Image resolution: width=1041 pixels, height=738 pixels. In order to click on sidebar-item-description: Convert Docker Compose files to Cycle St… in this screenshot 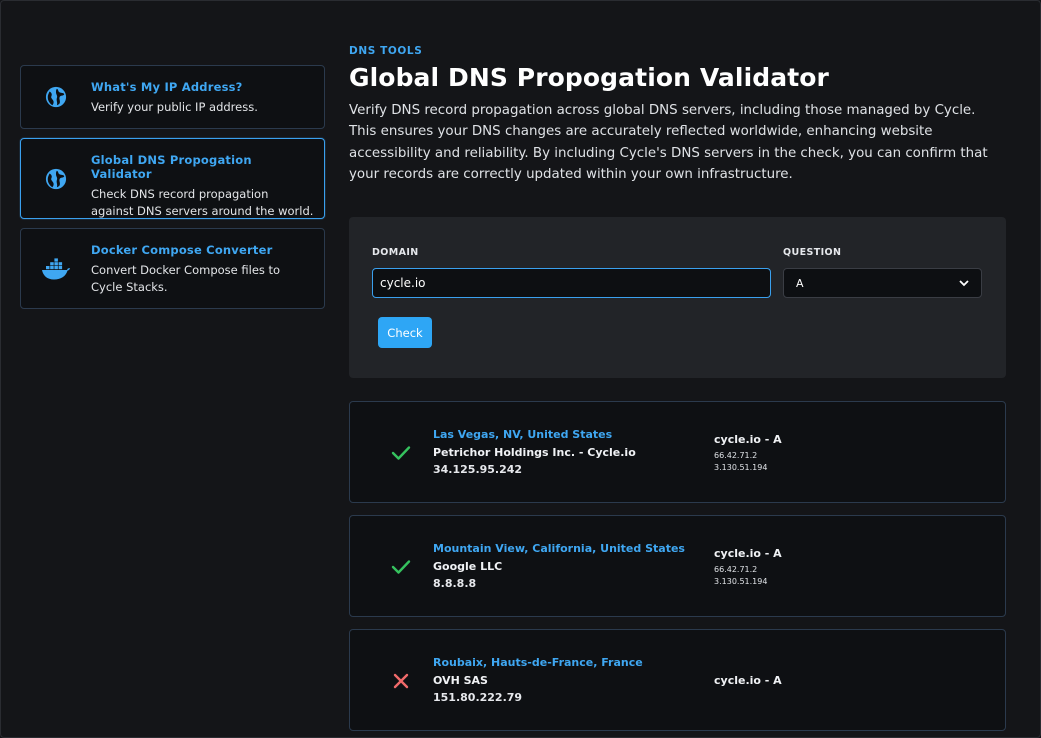, I will do `click(186, 278)`.